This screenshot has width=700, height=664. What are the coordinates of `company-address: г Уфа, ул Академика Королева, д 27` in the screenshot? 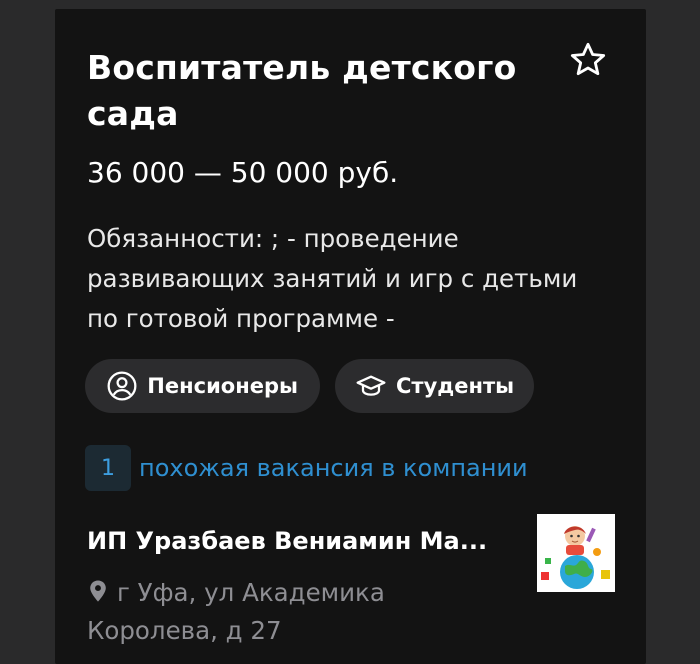 It's located at (287, 612).